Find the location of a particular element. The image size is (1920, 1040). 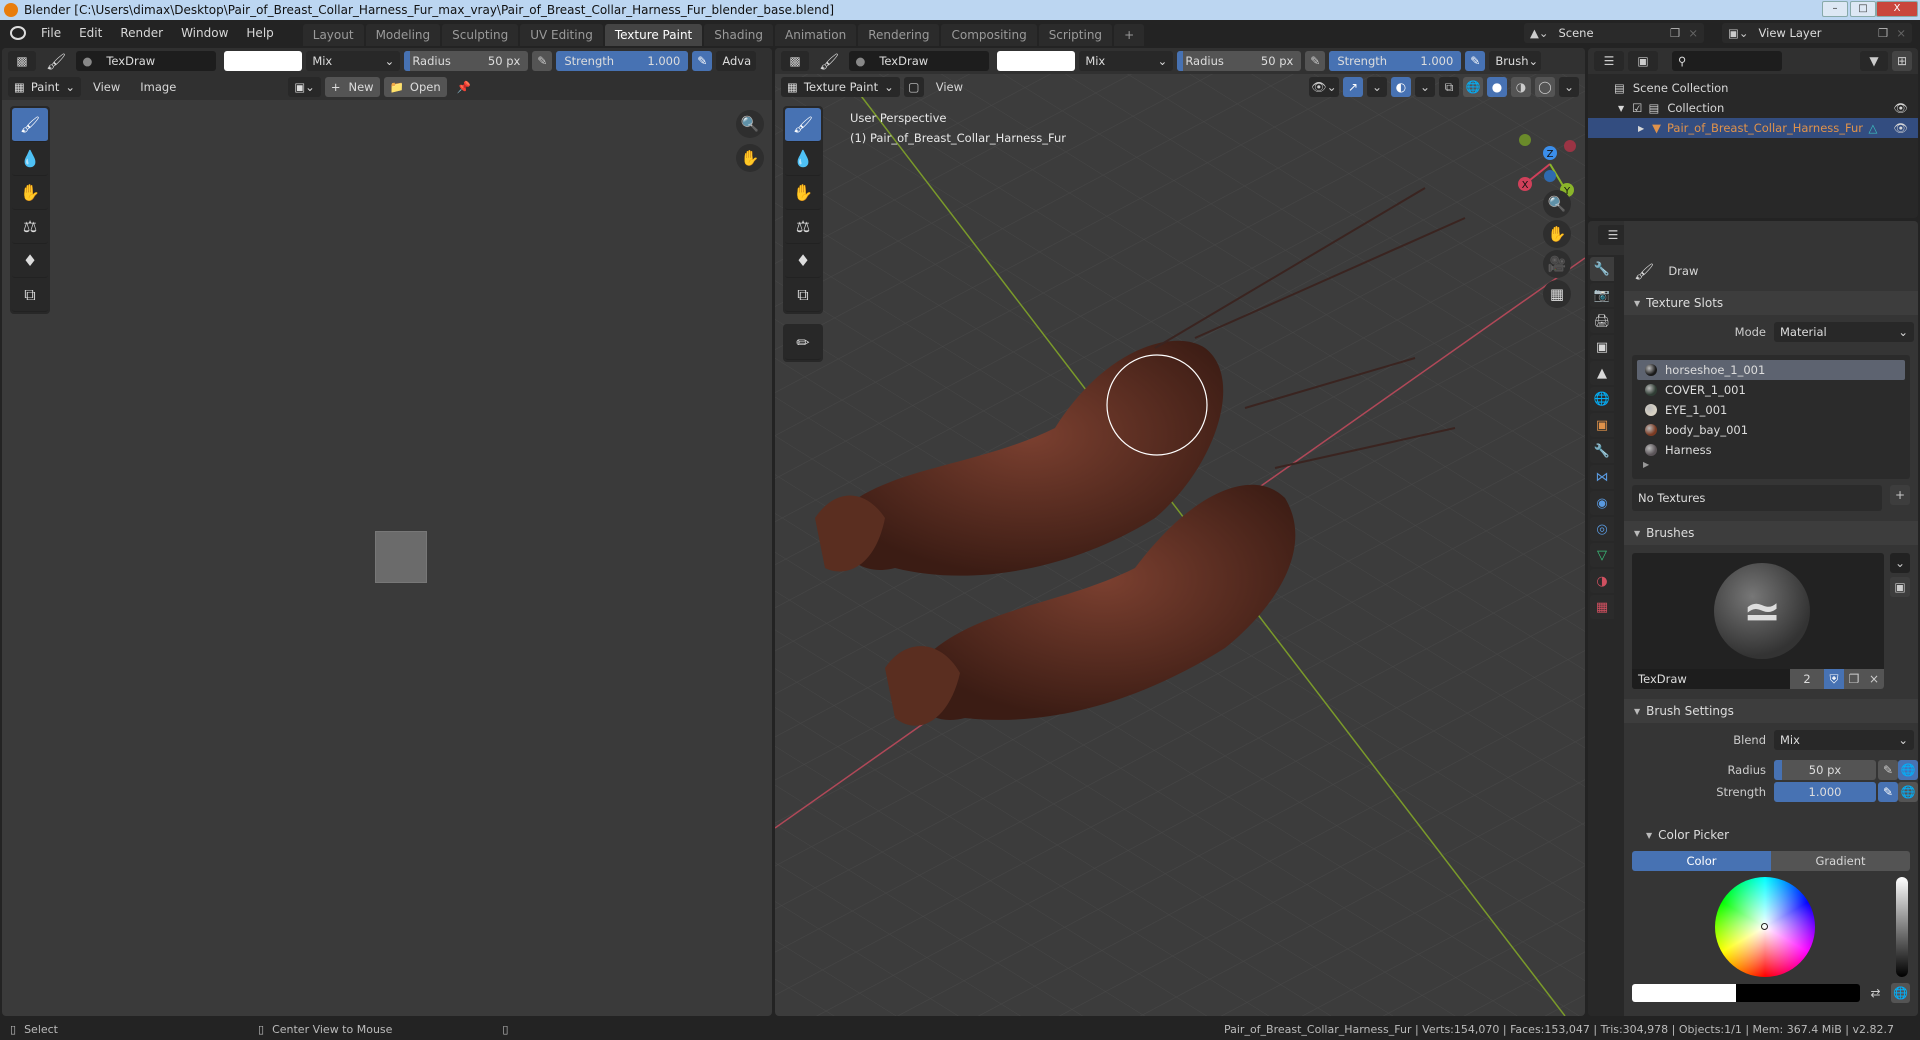

menu-file: File is located at coordinates (51, 33).